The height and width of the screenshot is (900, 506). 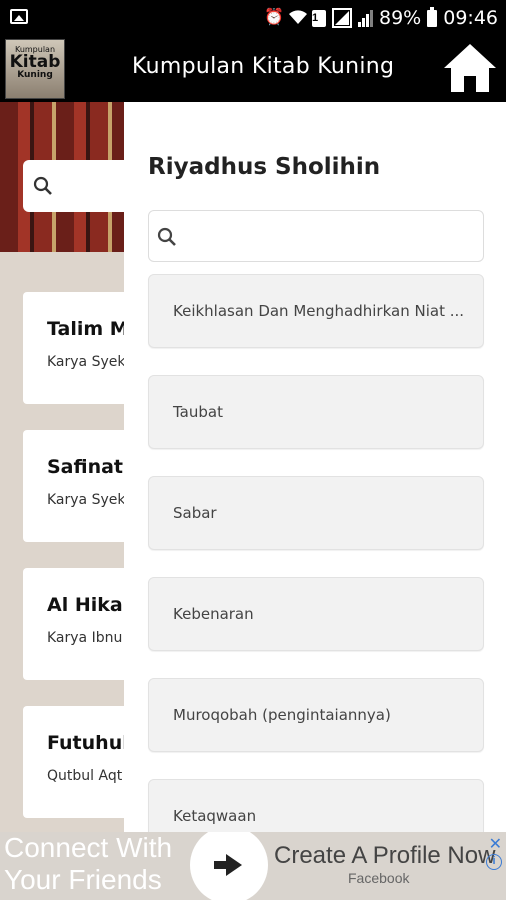 I want to click on ad-tagline: Connect With Your Friends, so click(x=88, y=864).